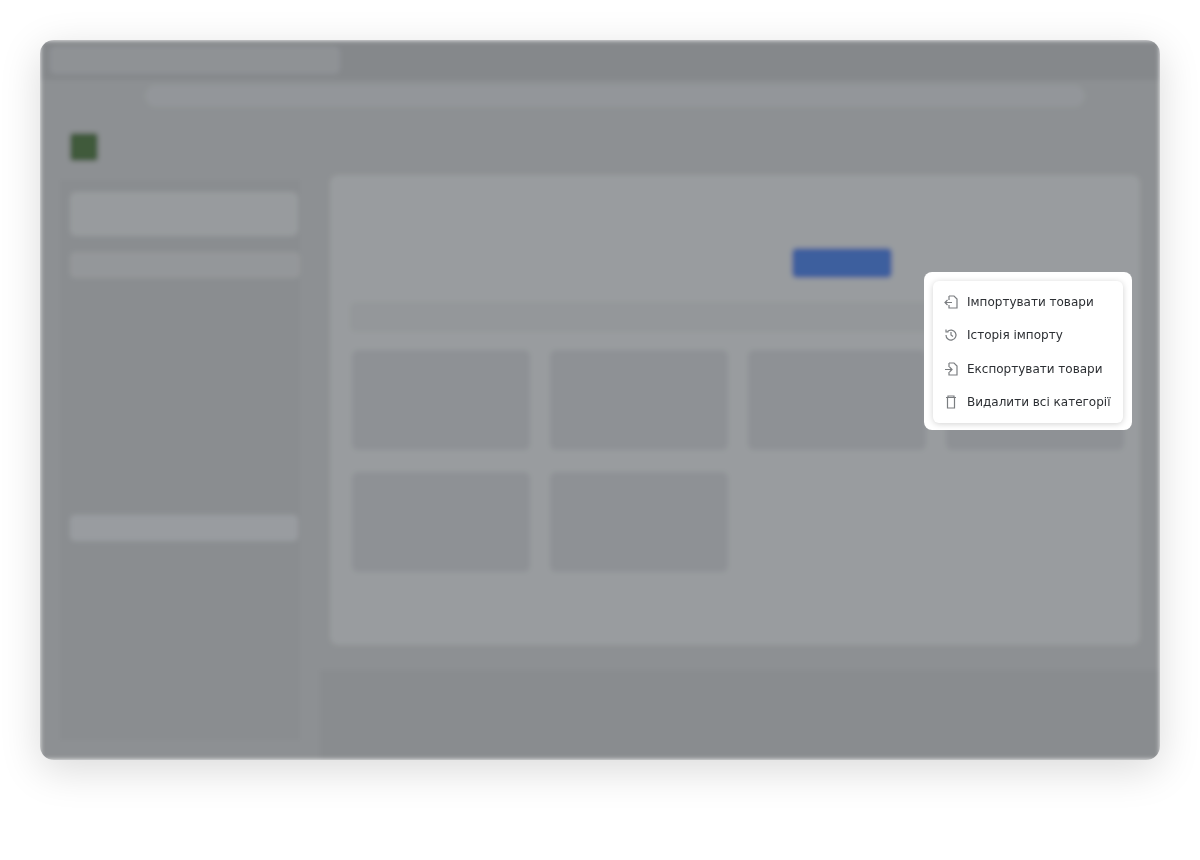 The height and width of the screenshot is (860, 1200). Describe the element at coordinates (951, 402) in the screenshot. I see `trash-icon` at that location.